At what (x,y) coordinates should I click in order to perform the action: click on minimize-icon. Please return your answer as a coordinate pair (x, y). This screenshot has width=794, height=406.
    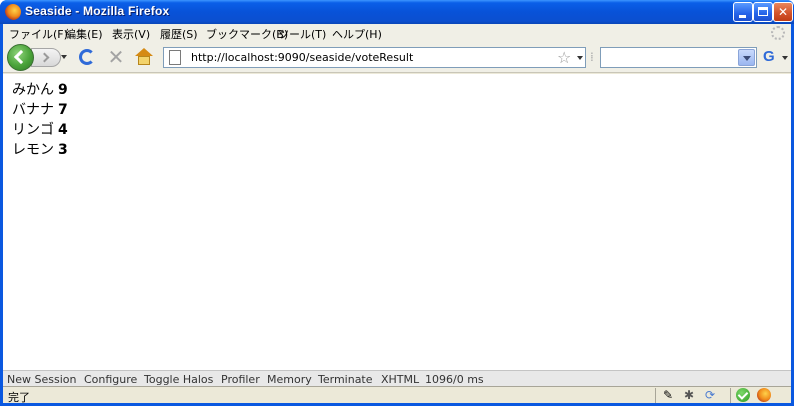
    Looking at the image, I should click on (742, 16).